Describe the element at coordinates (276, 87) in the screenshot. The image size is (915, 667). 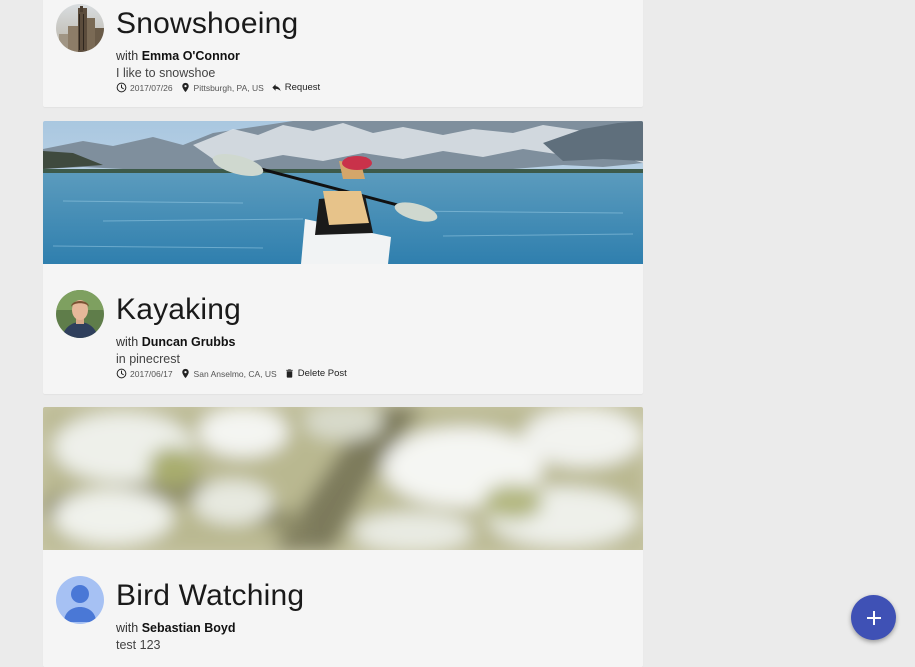
I see `reply-icon` at that location.